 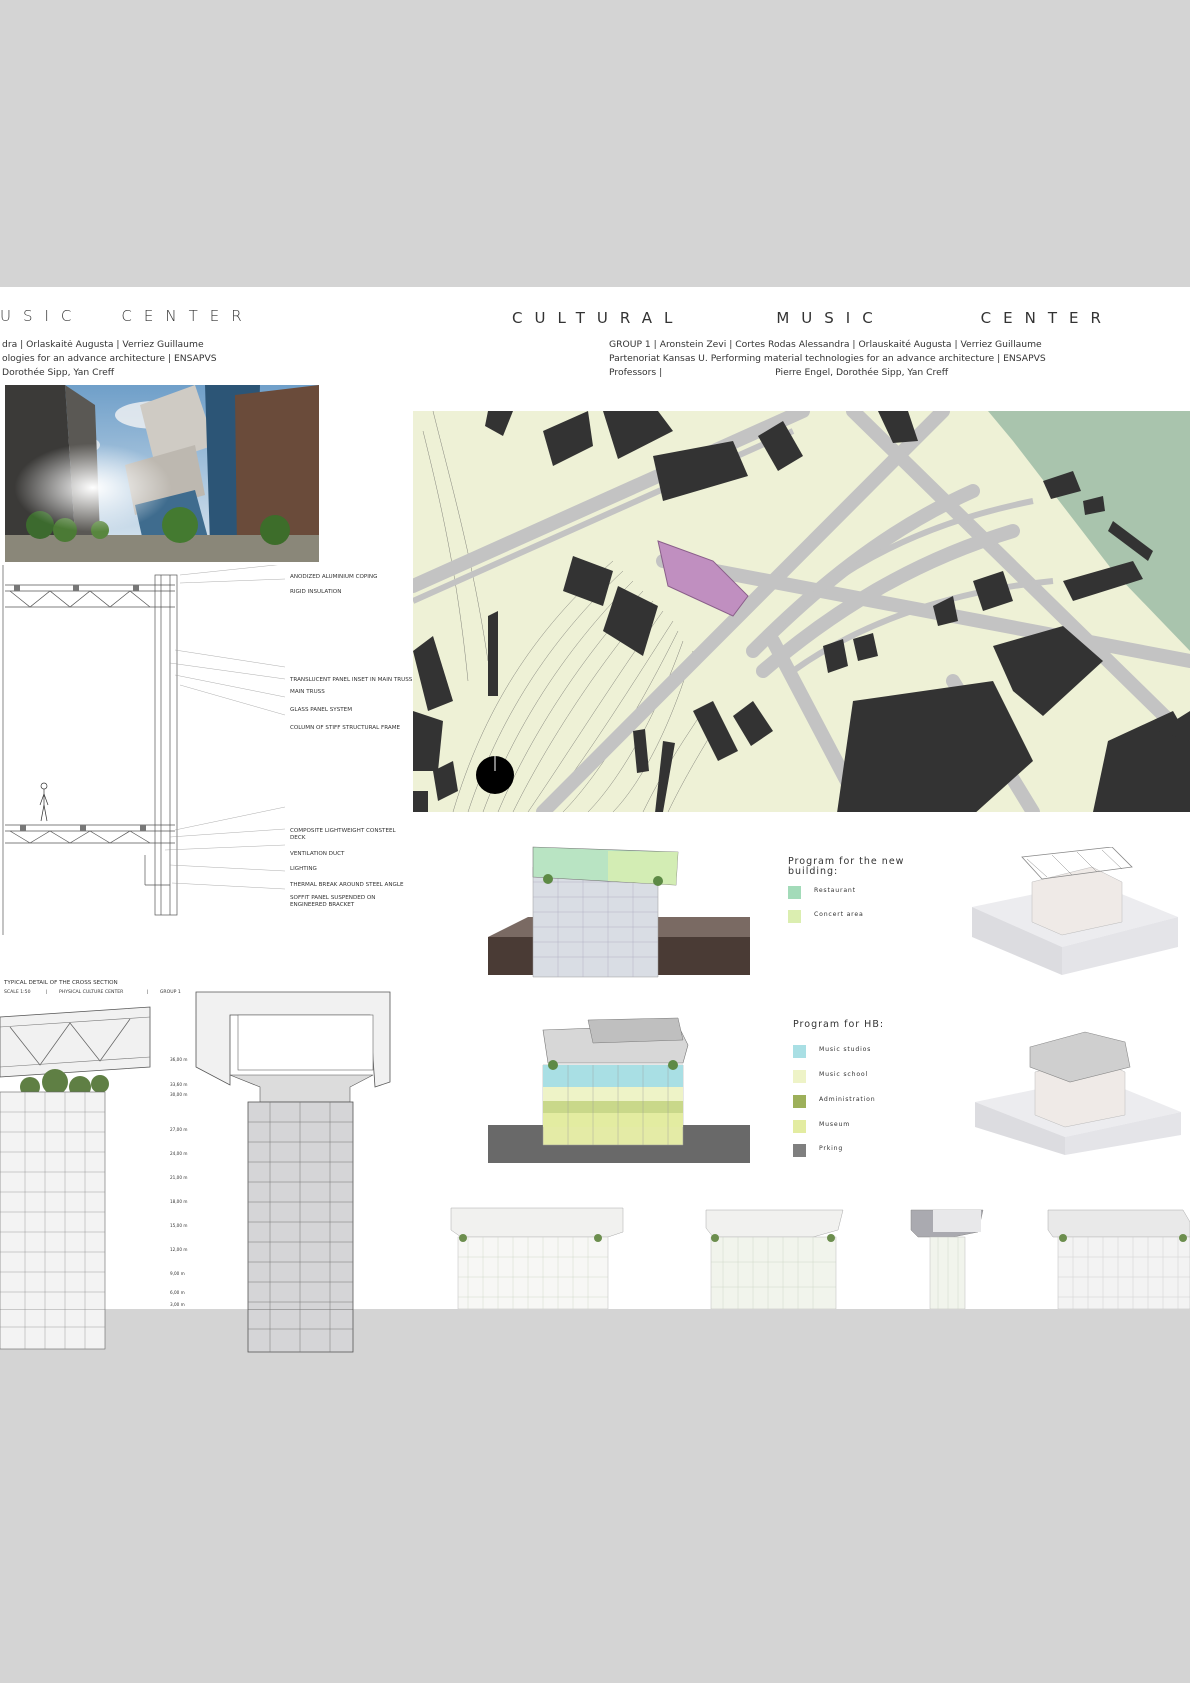 I want to click on callout-0: ANODIZED ALUMINIUM COPING, so click(x=334, y=577).